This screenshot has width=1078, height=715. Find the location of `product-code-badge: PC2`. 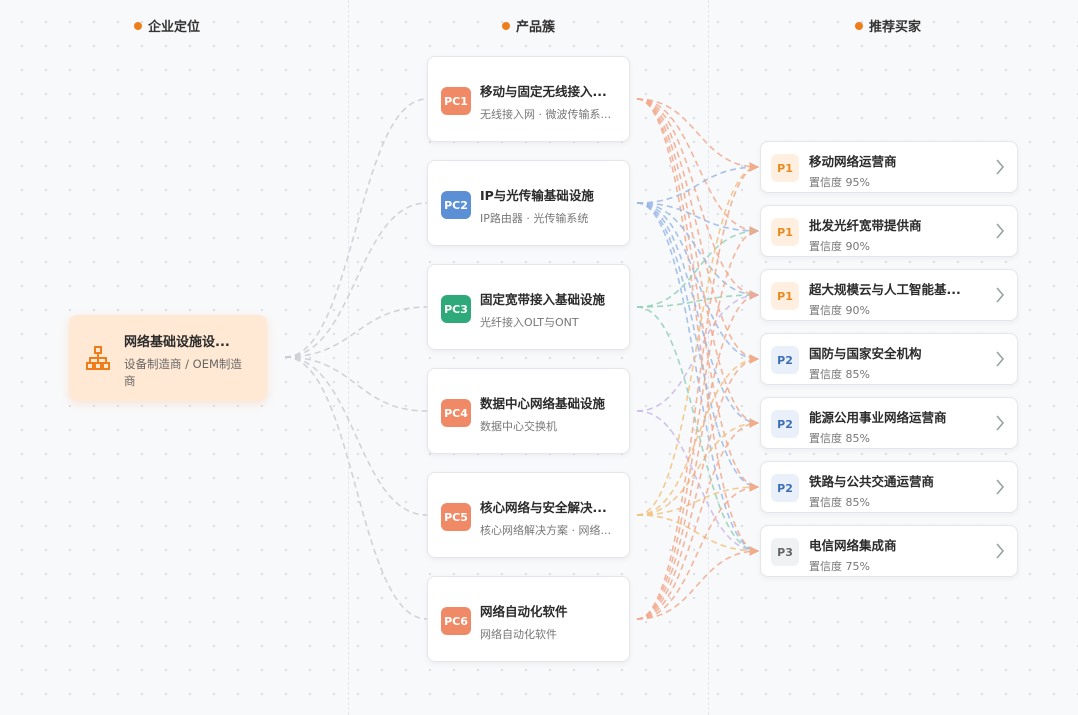

product-code-badge: PC2 is located at coordinates (456, 205).